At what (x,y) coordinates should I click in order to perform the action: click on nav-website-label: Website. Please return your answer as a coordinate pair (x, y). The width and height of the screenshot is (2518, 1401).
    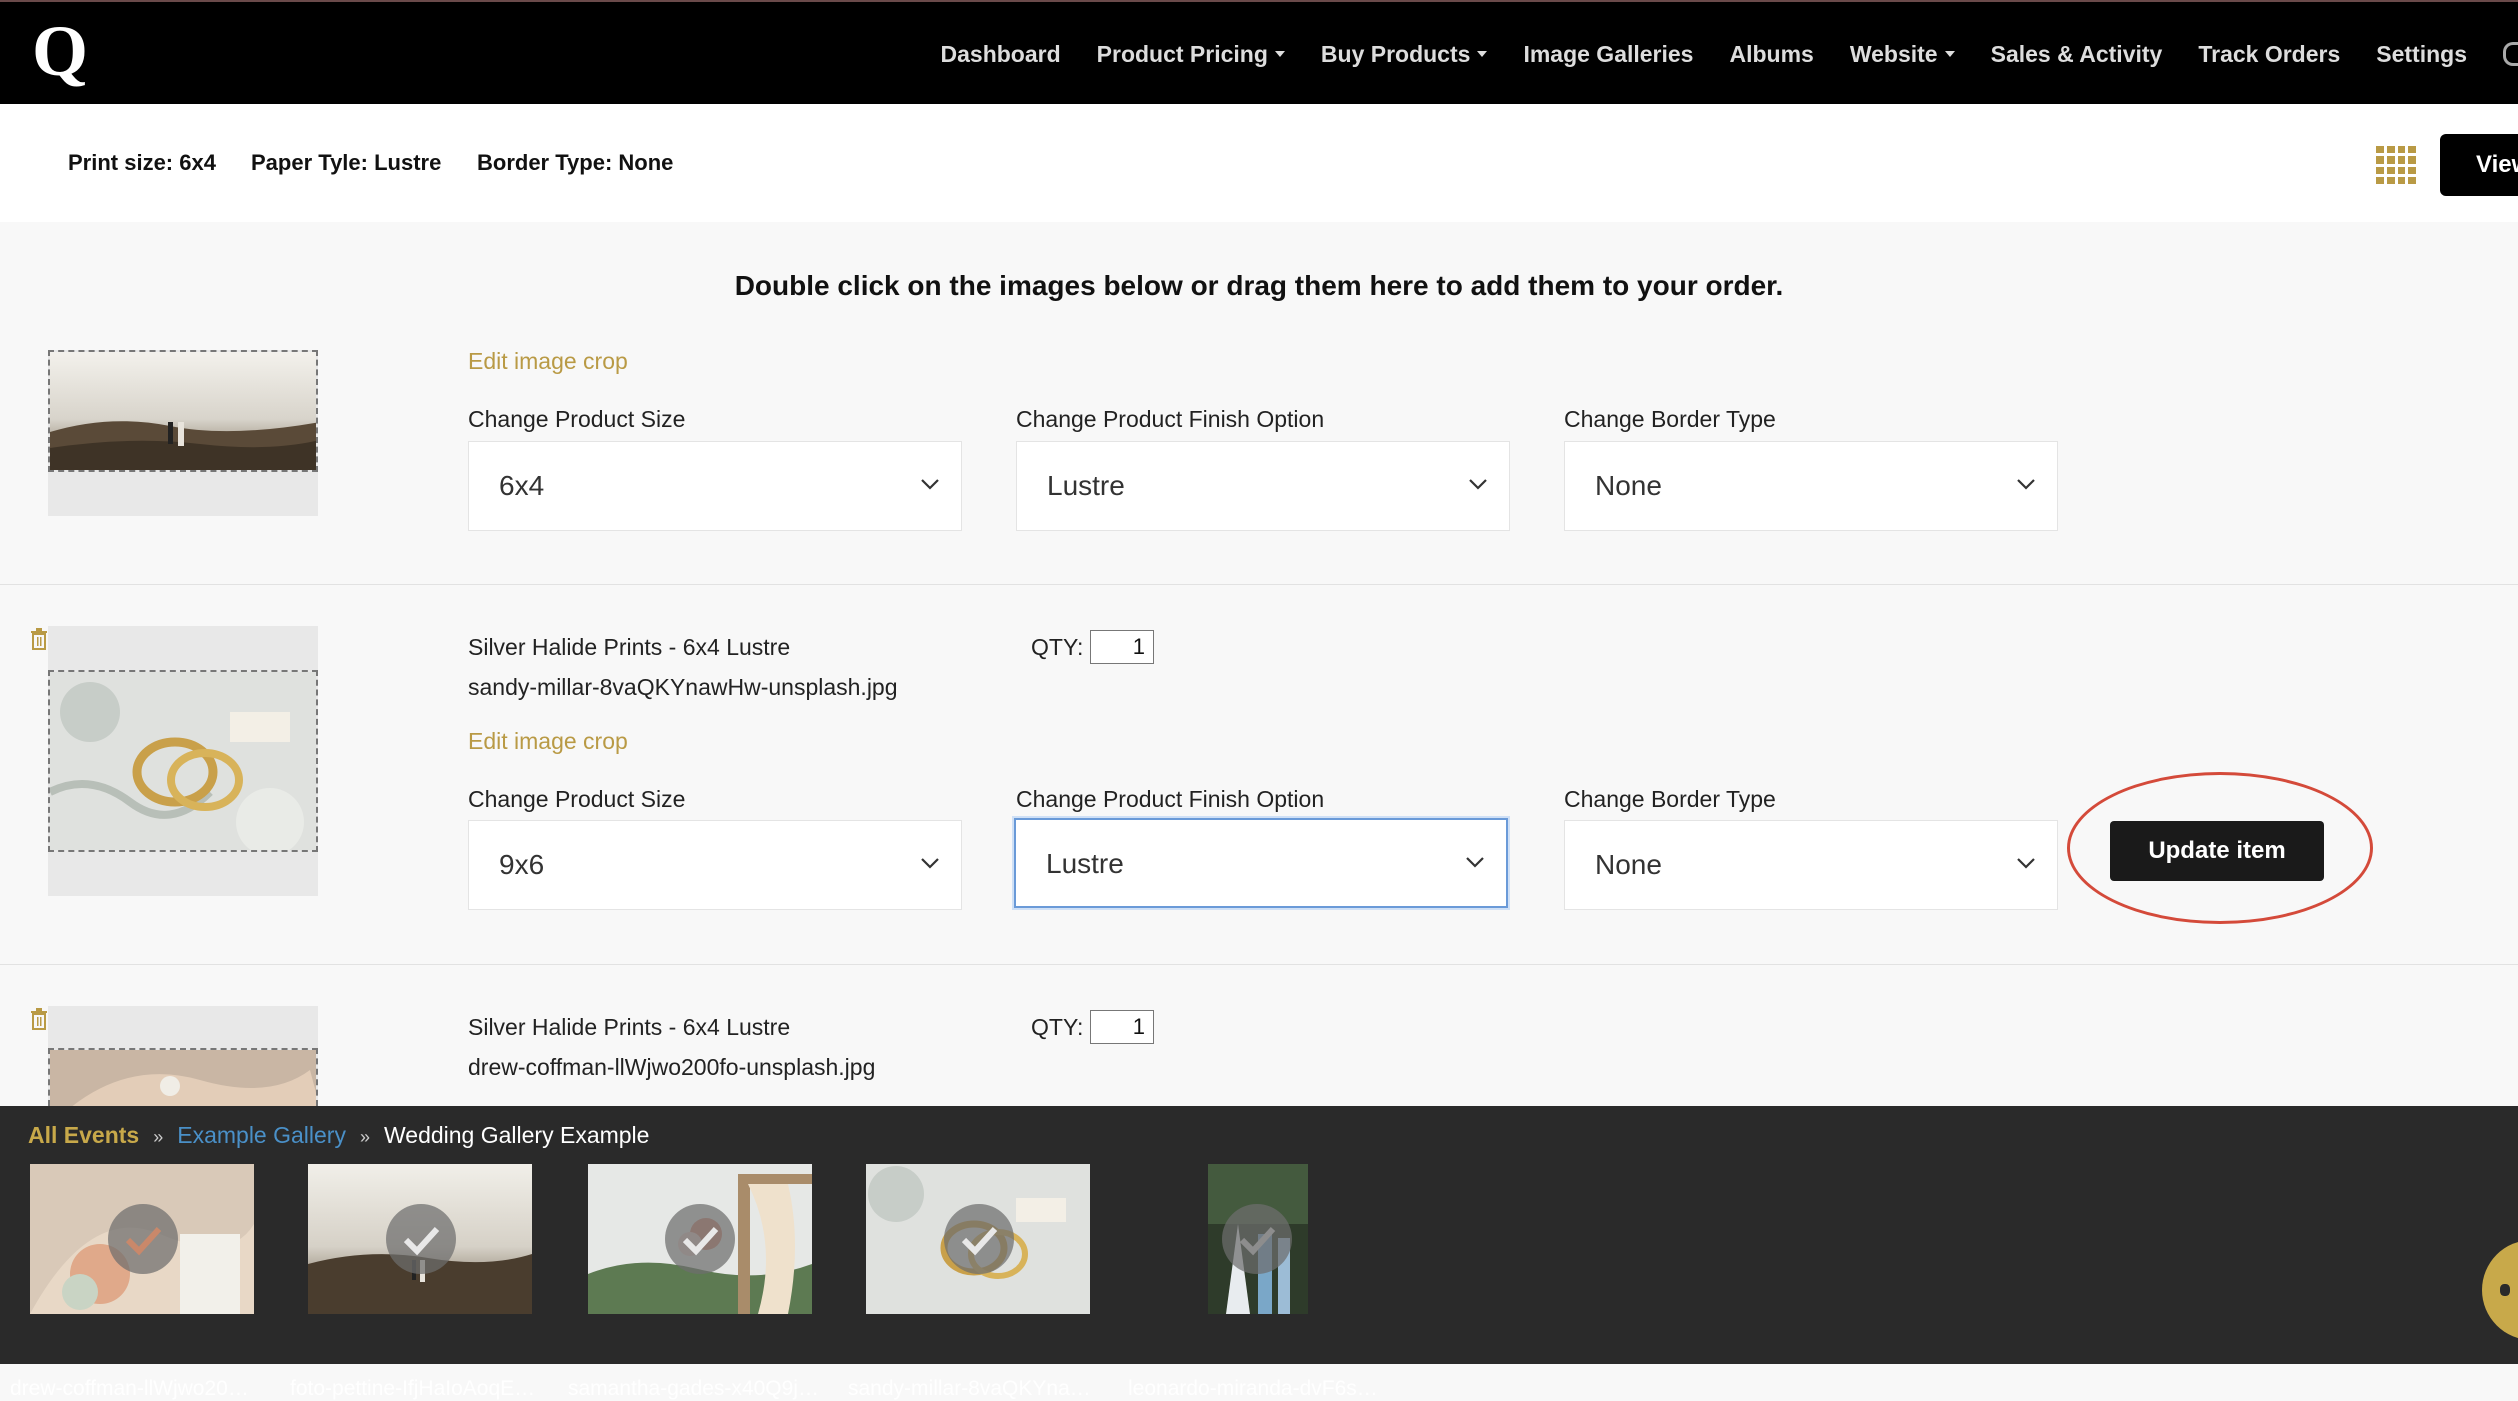
    Looking at the image, I should click on (1893, 53).